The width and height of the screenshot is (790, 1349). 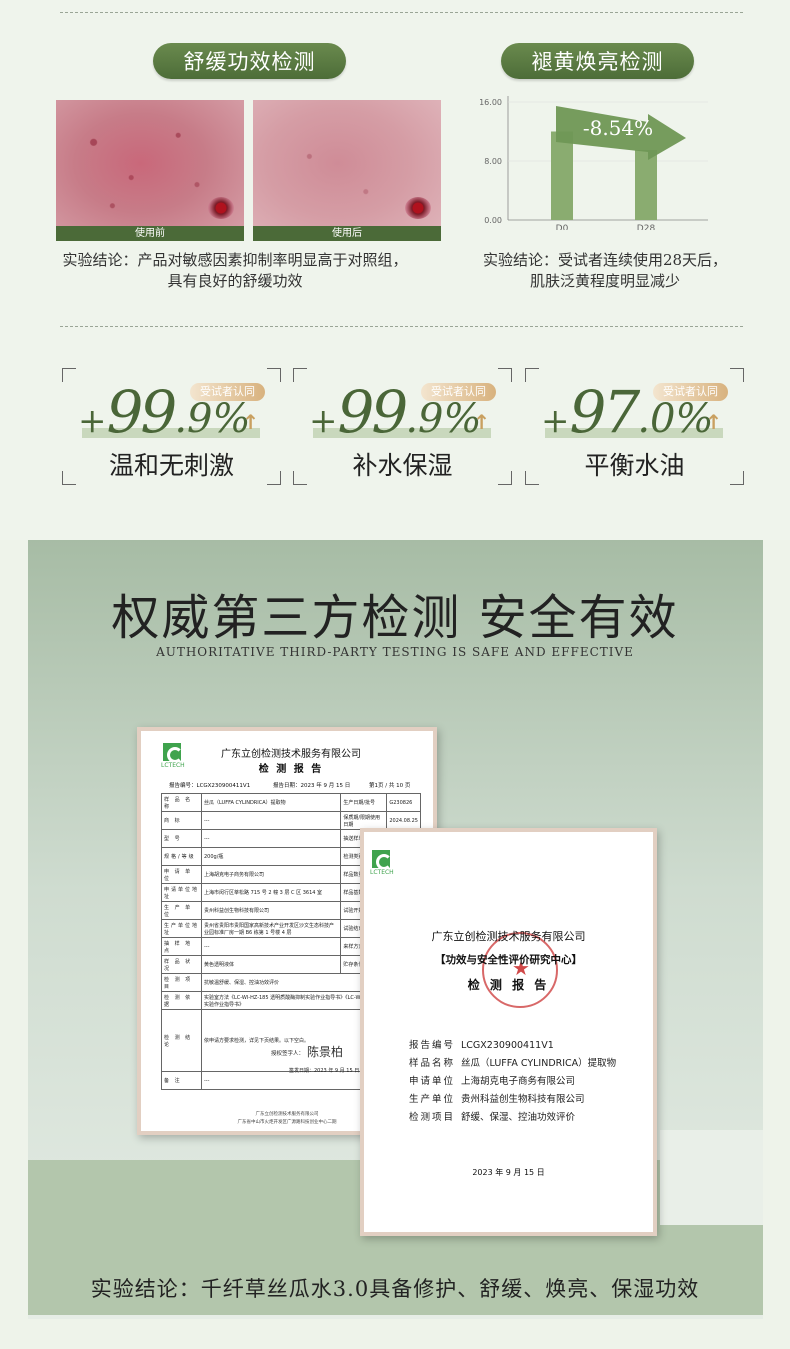 I want to click on y-tick-label: 16.00, so click(x=490, y=102).